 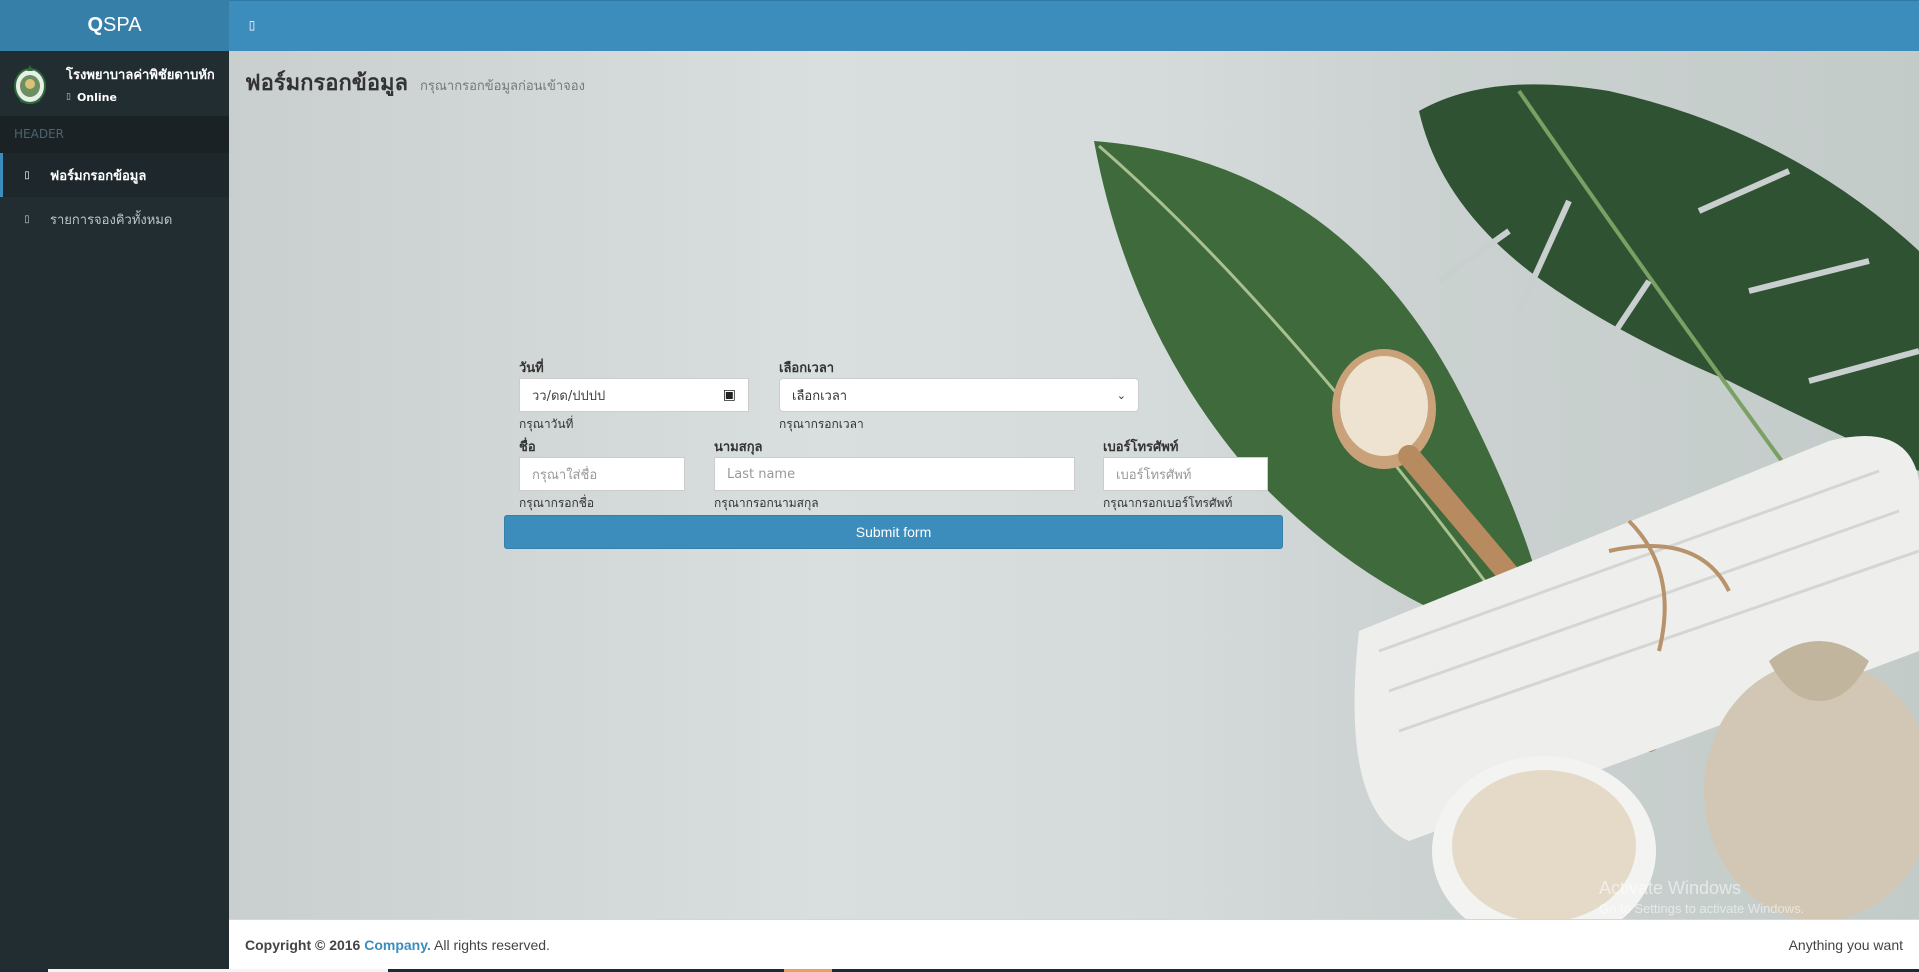 I want to click on chevron-down-icon: ⌄, so click(x=1121, y=395).